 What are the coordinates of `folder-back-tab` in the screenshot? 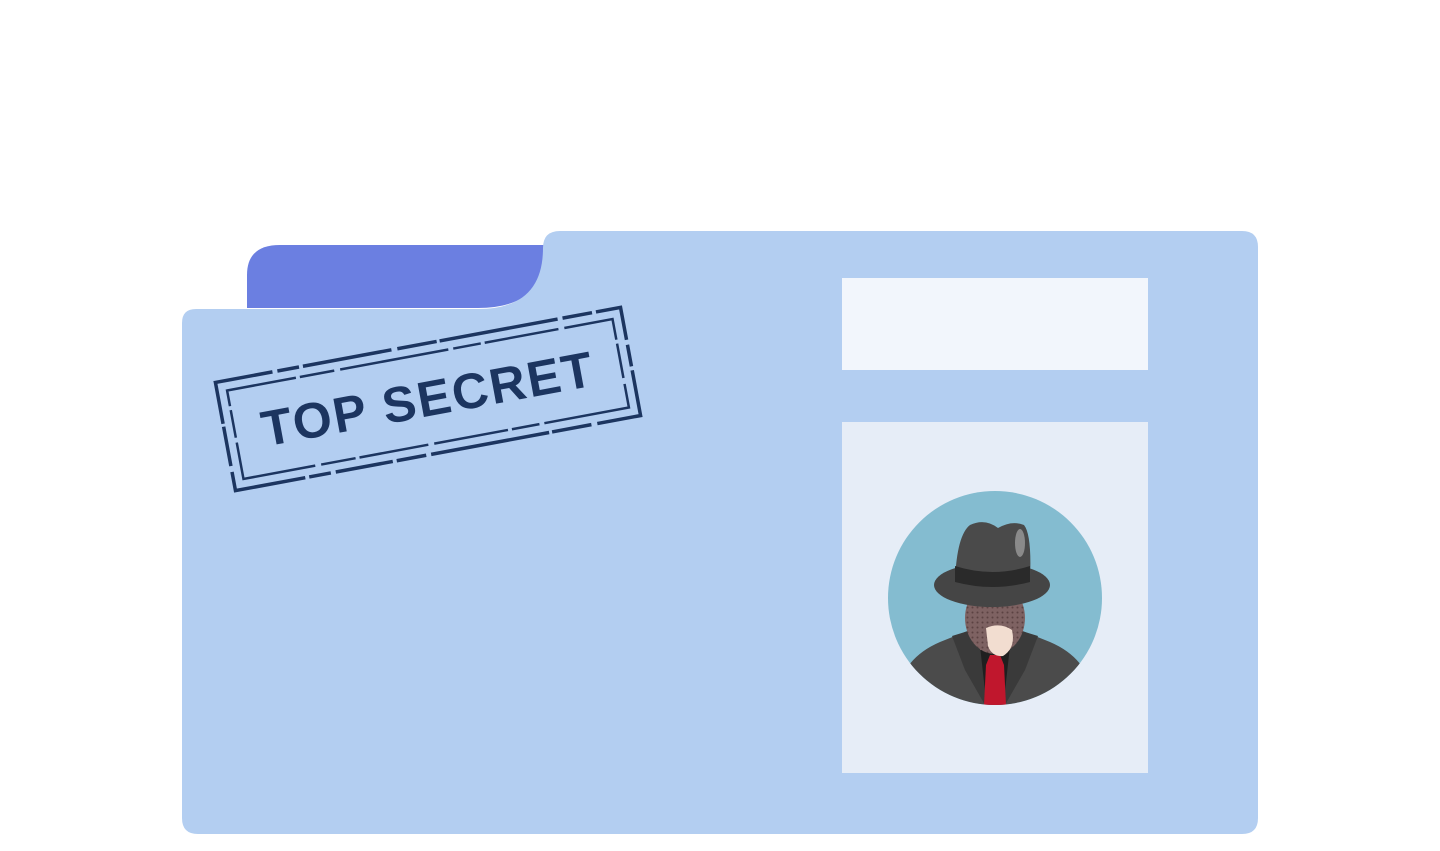 It's located at (396, 276).